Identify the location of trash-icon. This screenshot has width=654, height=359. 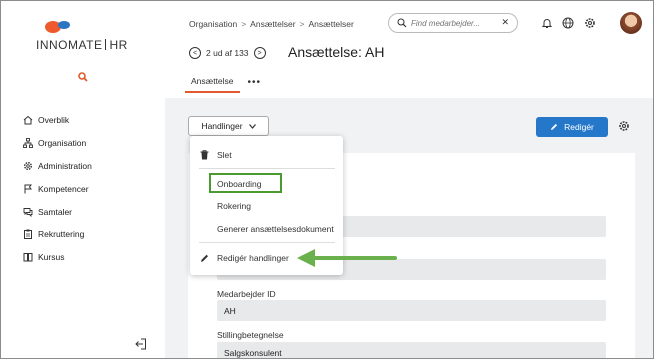
(204, 155).